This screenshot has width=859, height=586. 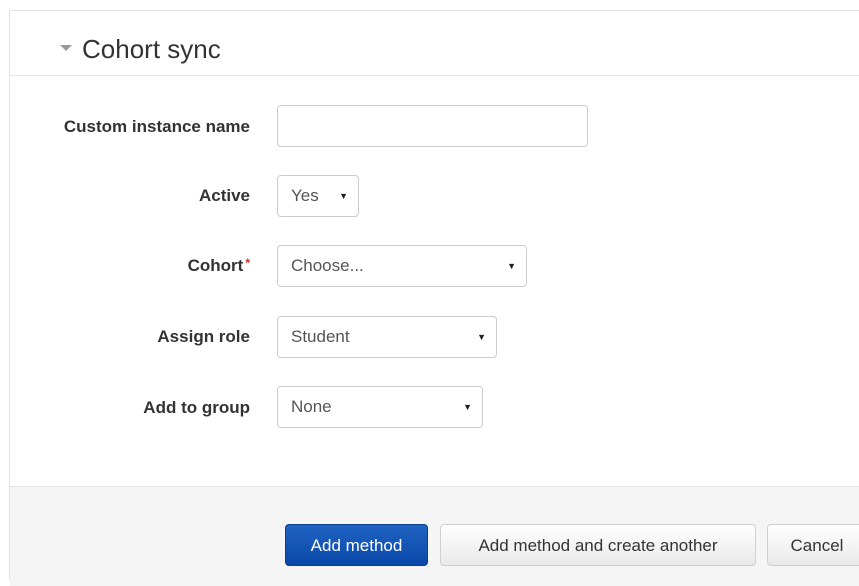 What do you see at coordinates (247, 263) in the screenshot?
I see `required-marker: *` at bounding box center [247, 263].